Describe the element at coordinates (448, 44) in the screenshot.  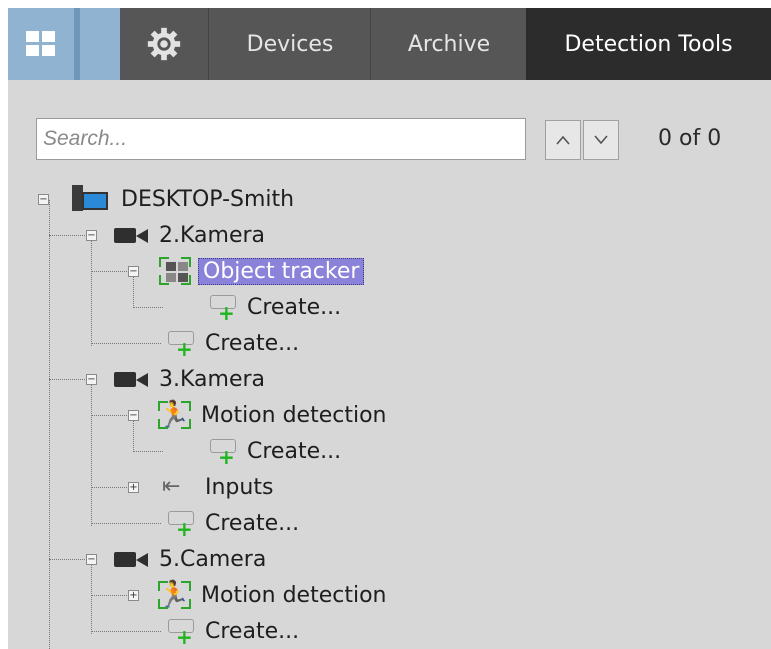
I see `tab-archive: Archive` at that location.